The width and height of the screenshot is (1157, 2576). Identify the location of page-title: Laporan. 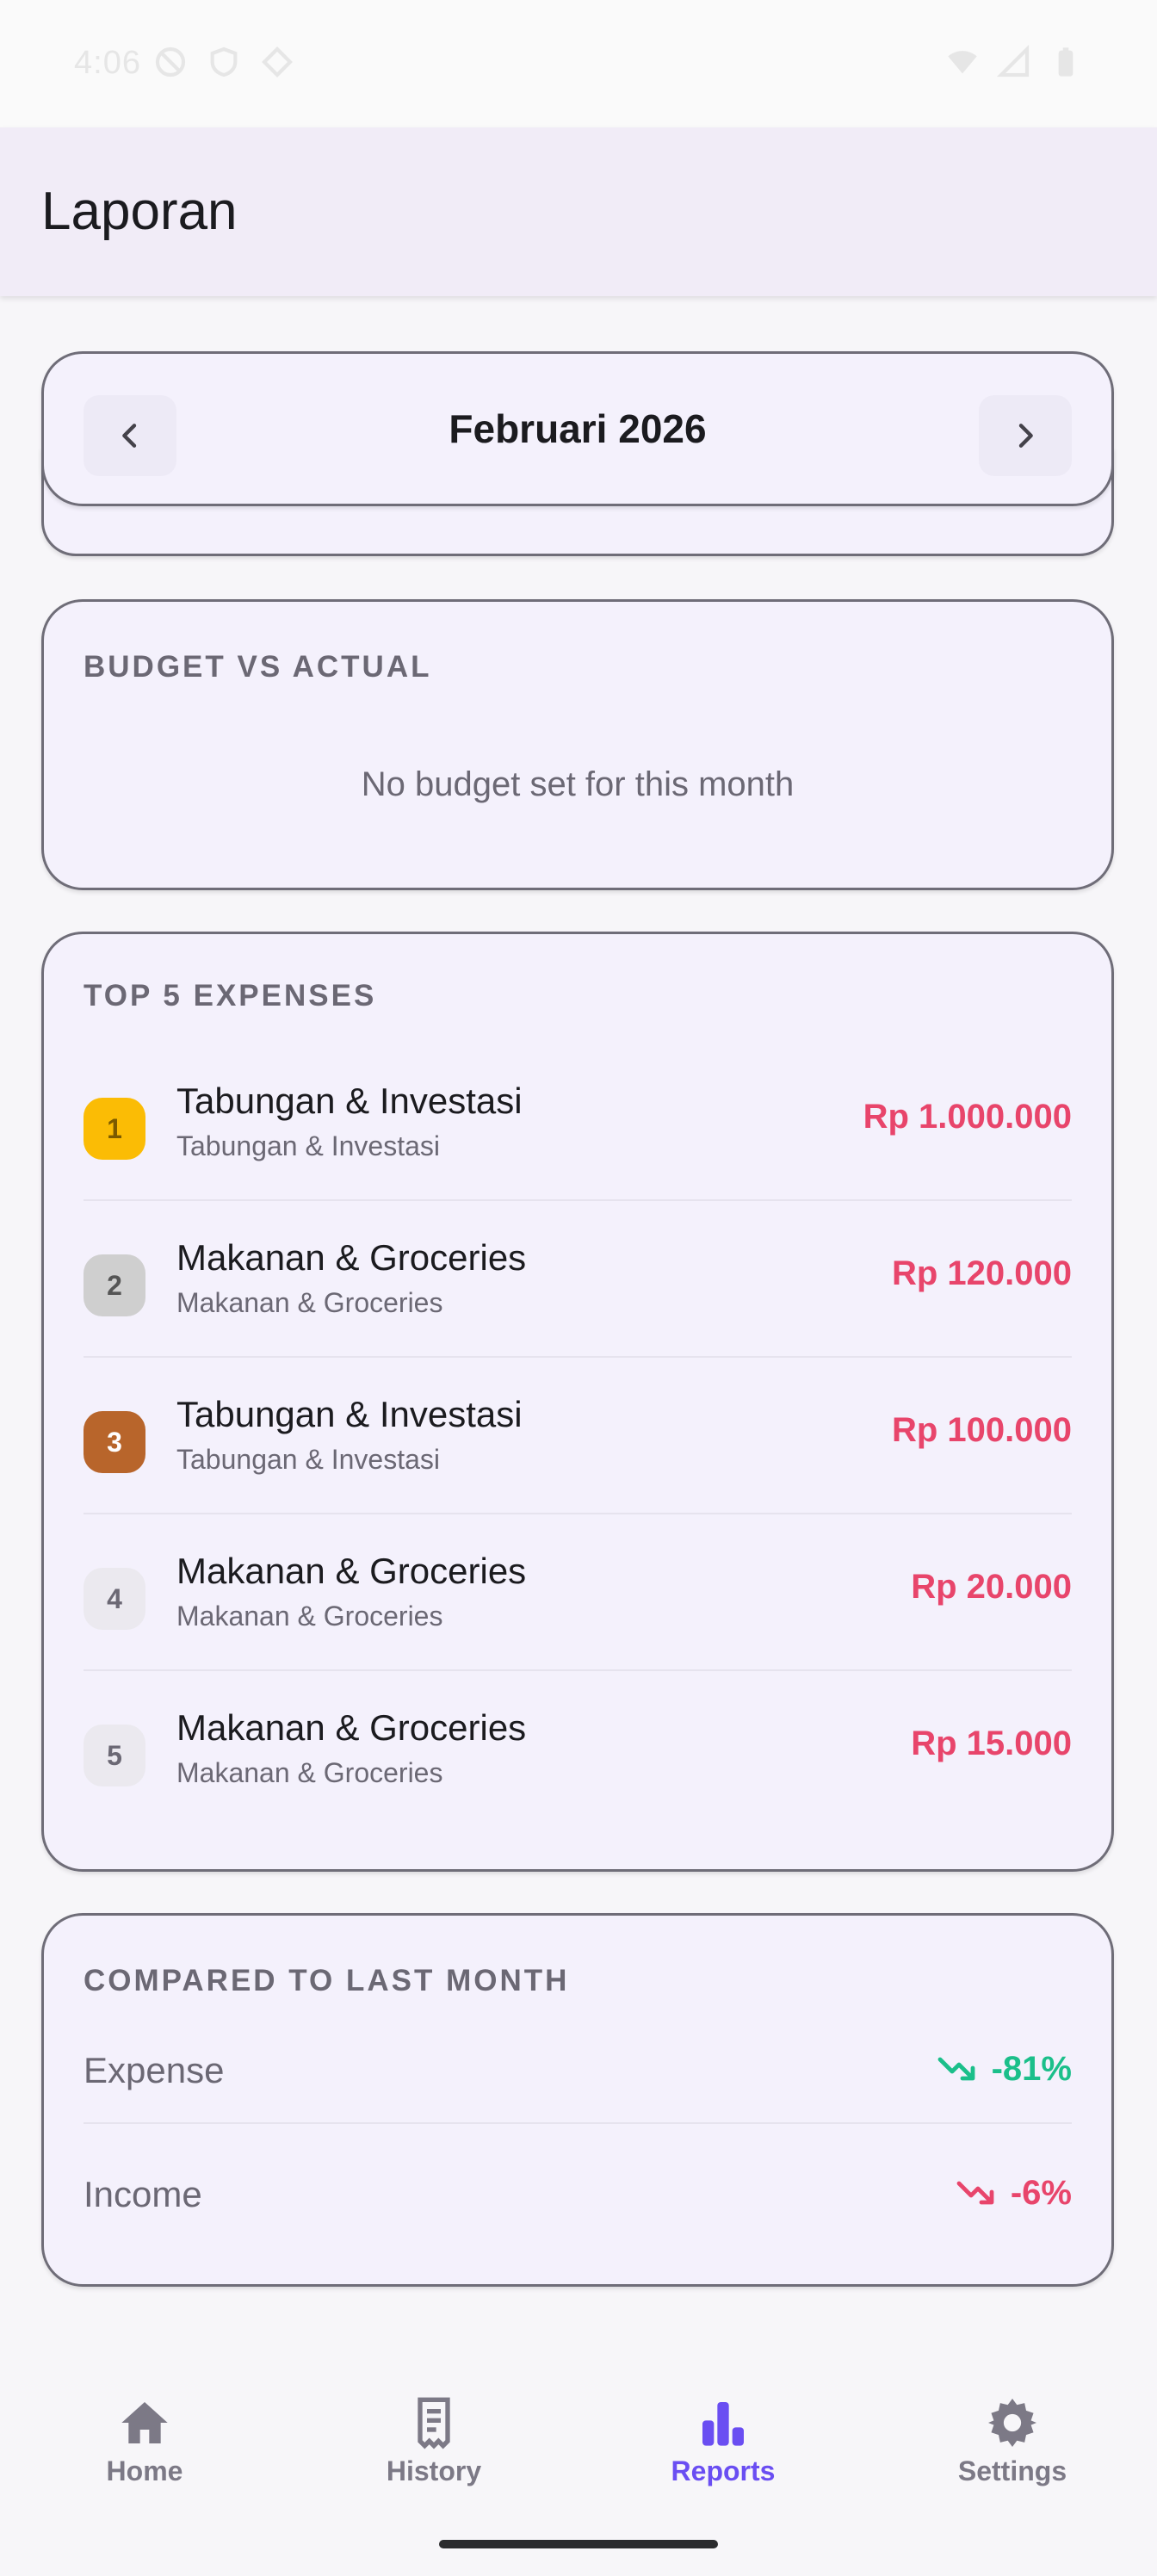
(139, 212).